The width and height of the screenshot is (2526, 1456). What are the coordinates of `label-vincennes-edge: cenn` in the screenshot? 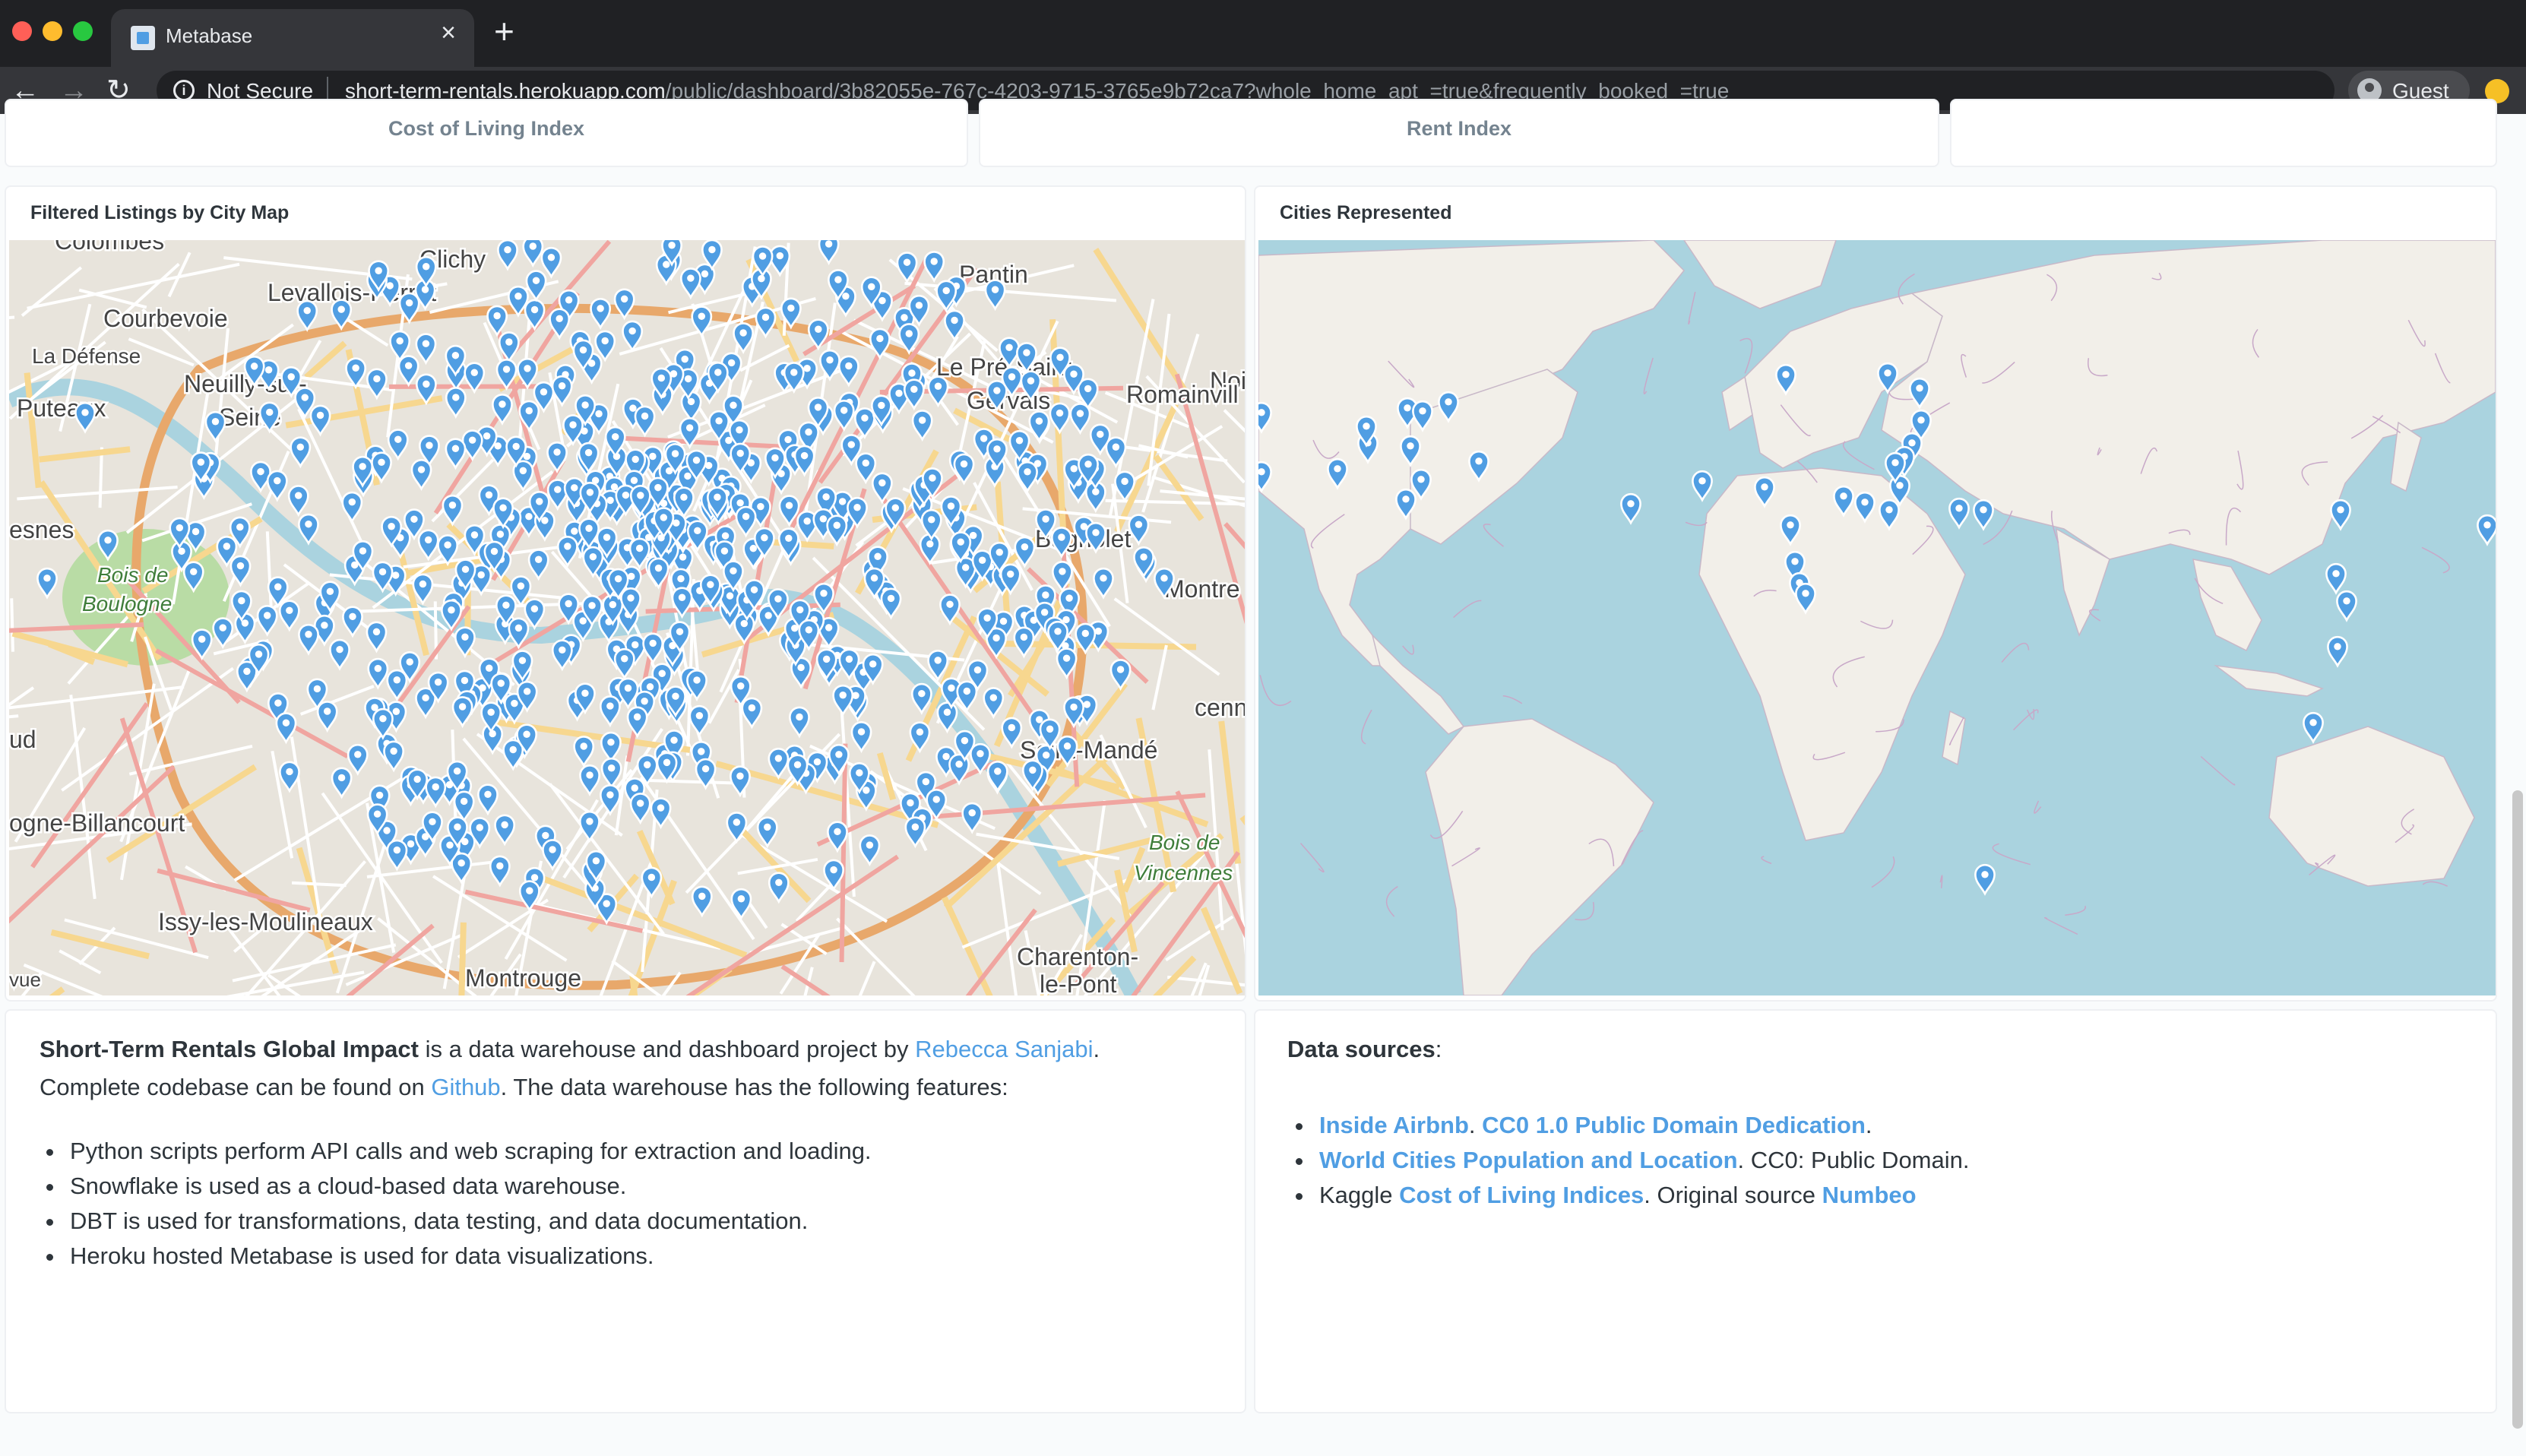 It's located at (1220, 707).